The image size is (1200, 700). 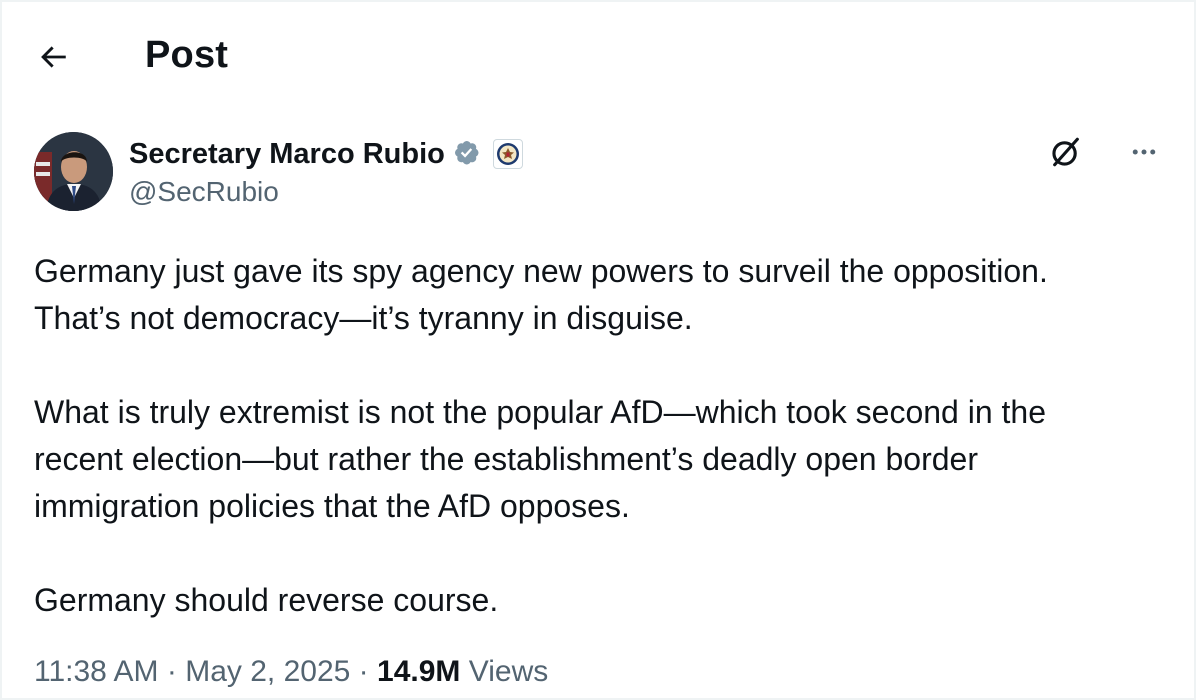 I want to click on verified-badge-icon, so click(x=468, y=154).